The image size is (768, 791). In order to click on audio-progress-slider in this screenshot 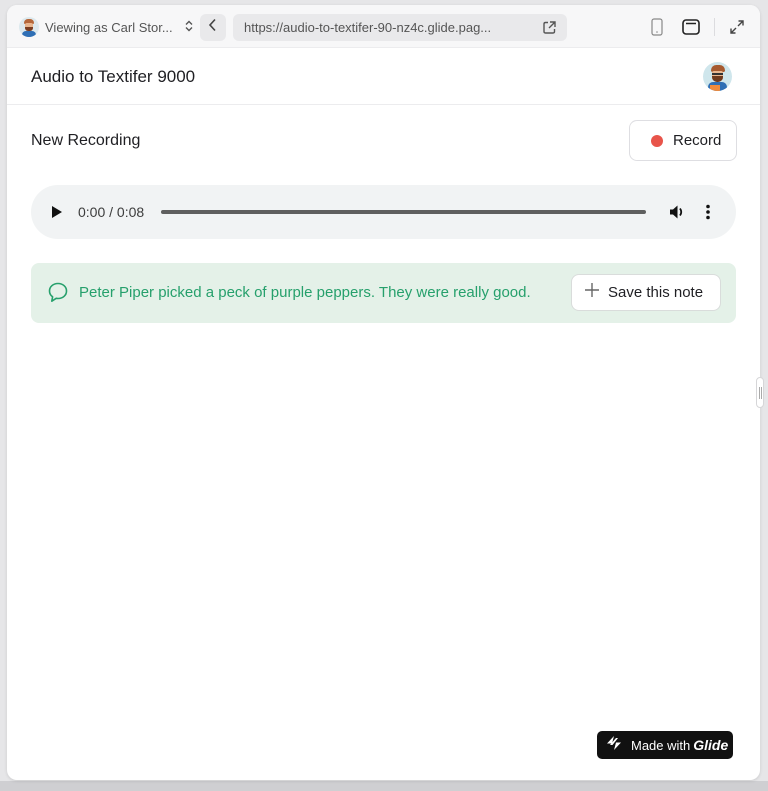, I will do `click(403, 212)`.